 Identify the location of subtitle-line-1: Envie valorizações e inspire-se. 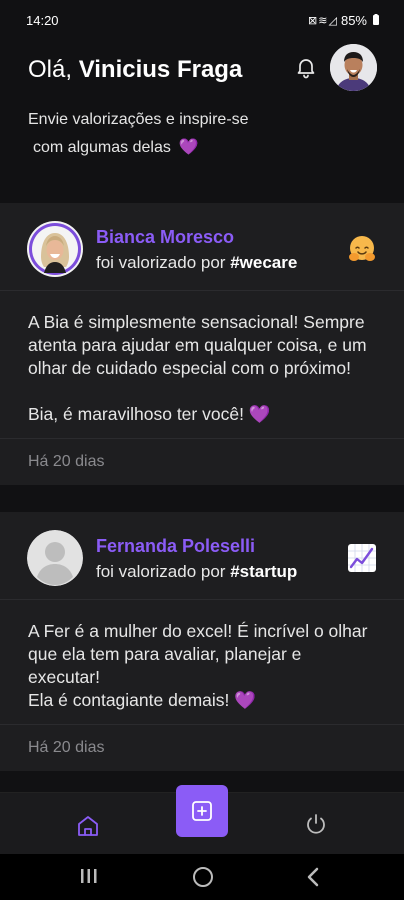
(138, 119).